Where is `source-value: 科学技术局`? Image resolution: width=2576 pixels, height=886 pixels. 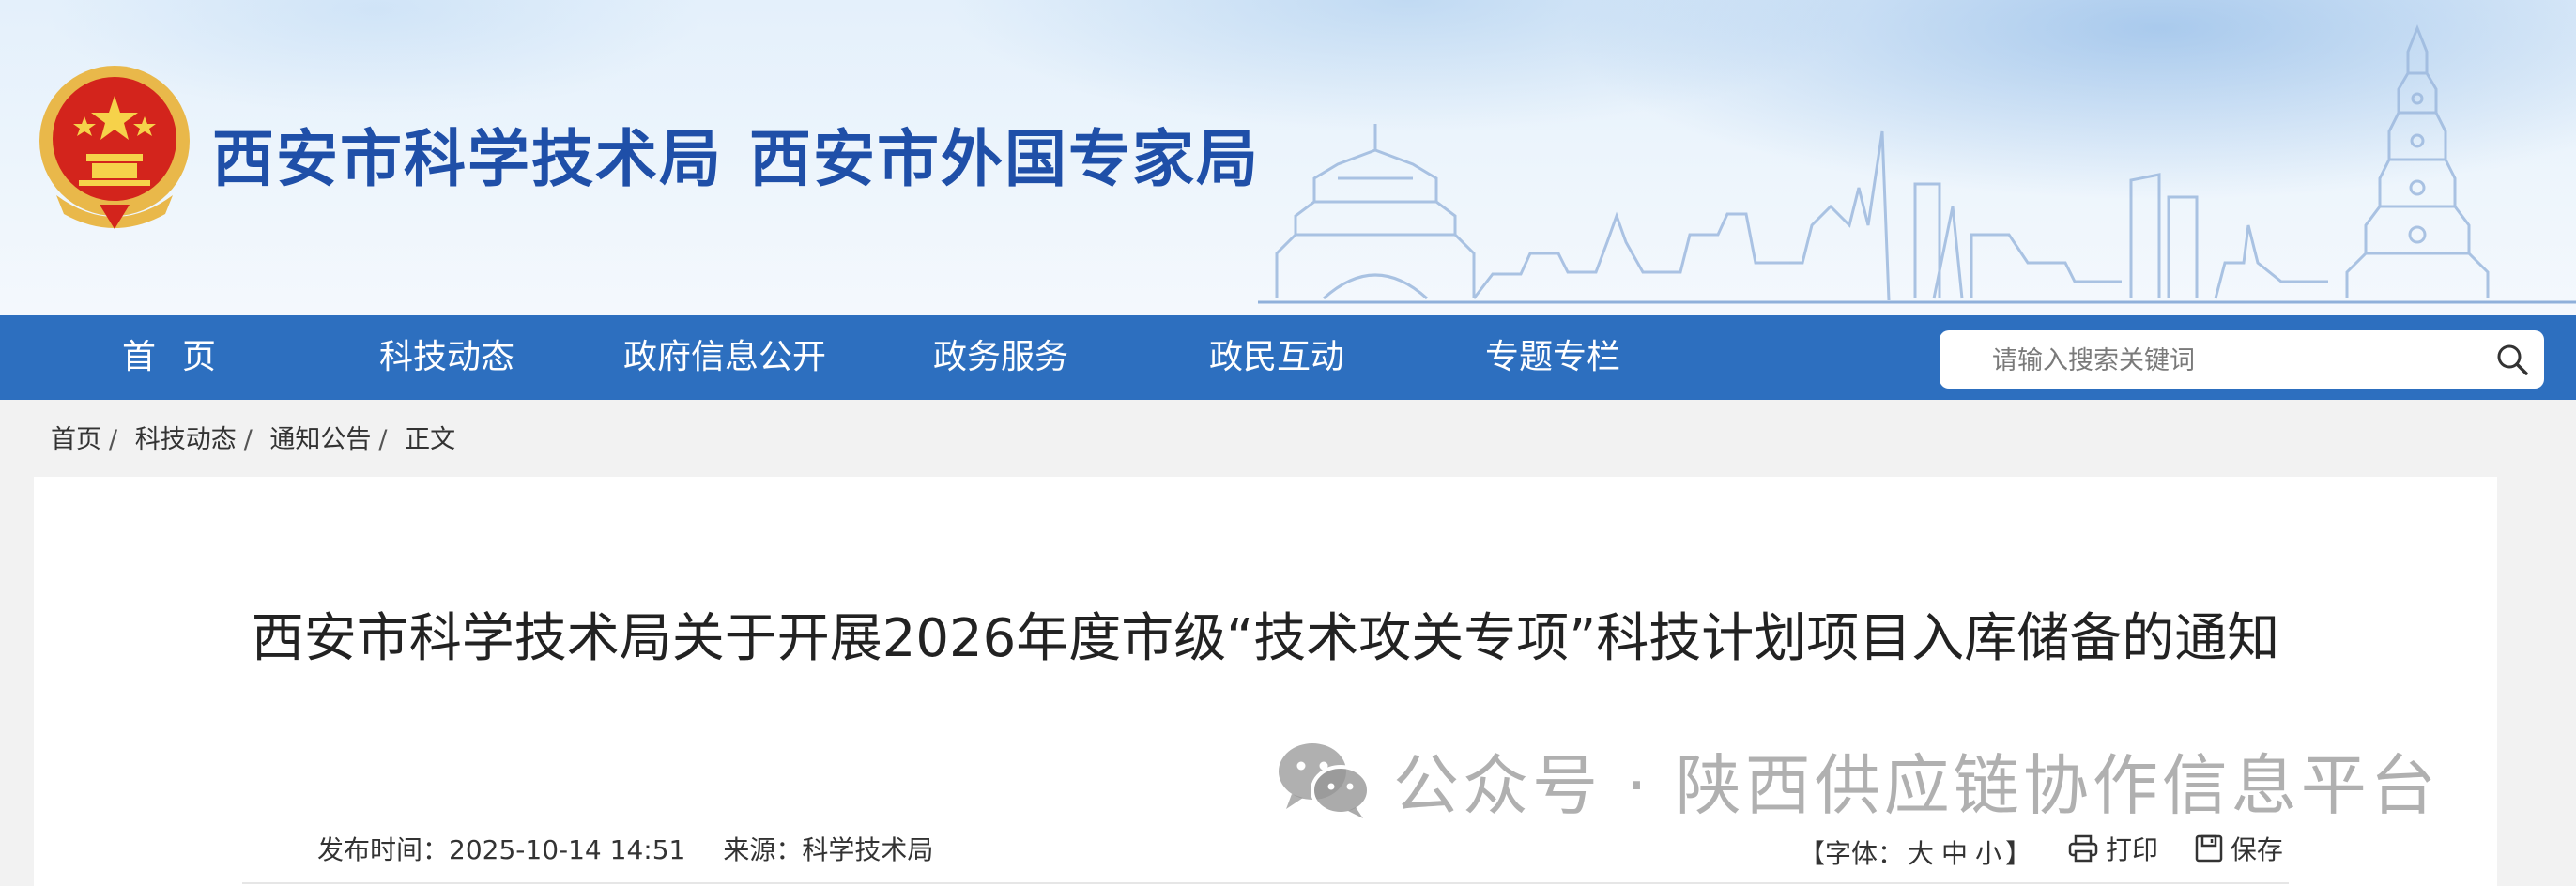
source-value: 科学技术局 is located at coordinates (868, 849).